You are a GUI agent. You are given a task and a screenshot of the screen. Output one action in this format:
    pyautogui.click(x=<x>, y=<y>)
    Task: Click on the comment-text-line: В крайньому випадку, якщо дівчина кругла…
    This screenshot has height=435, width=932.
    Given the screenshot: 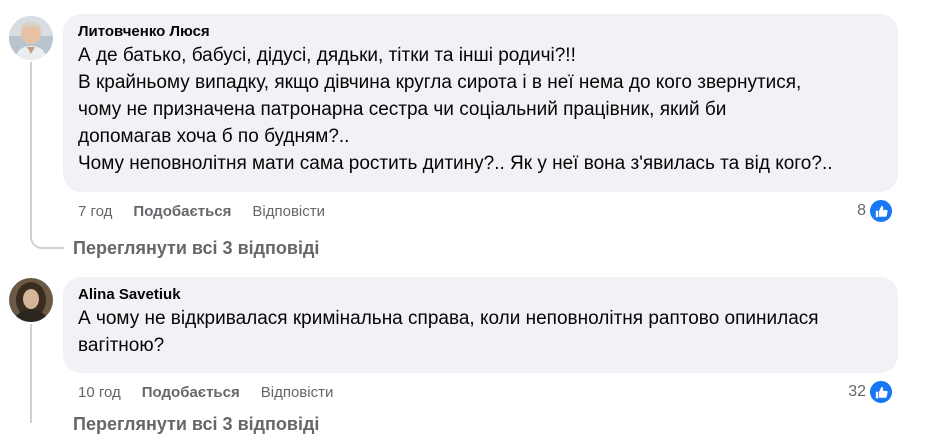 What is the action you would take?
    pyautogui.click(x=440, y=82)
    